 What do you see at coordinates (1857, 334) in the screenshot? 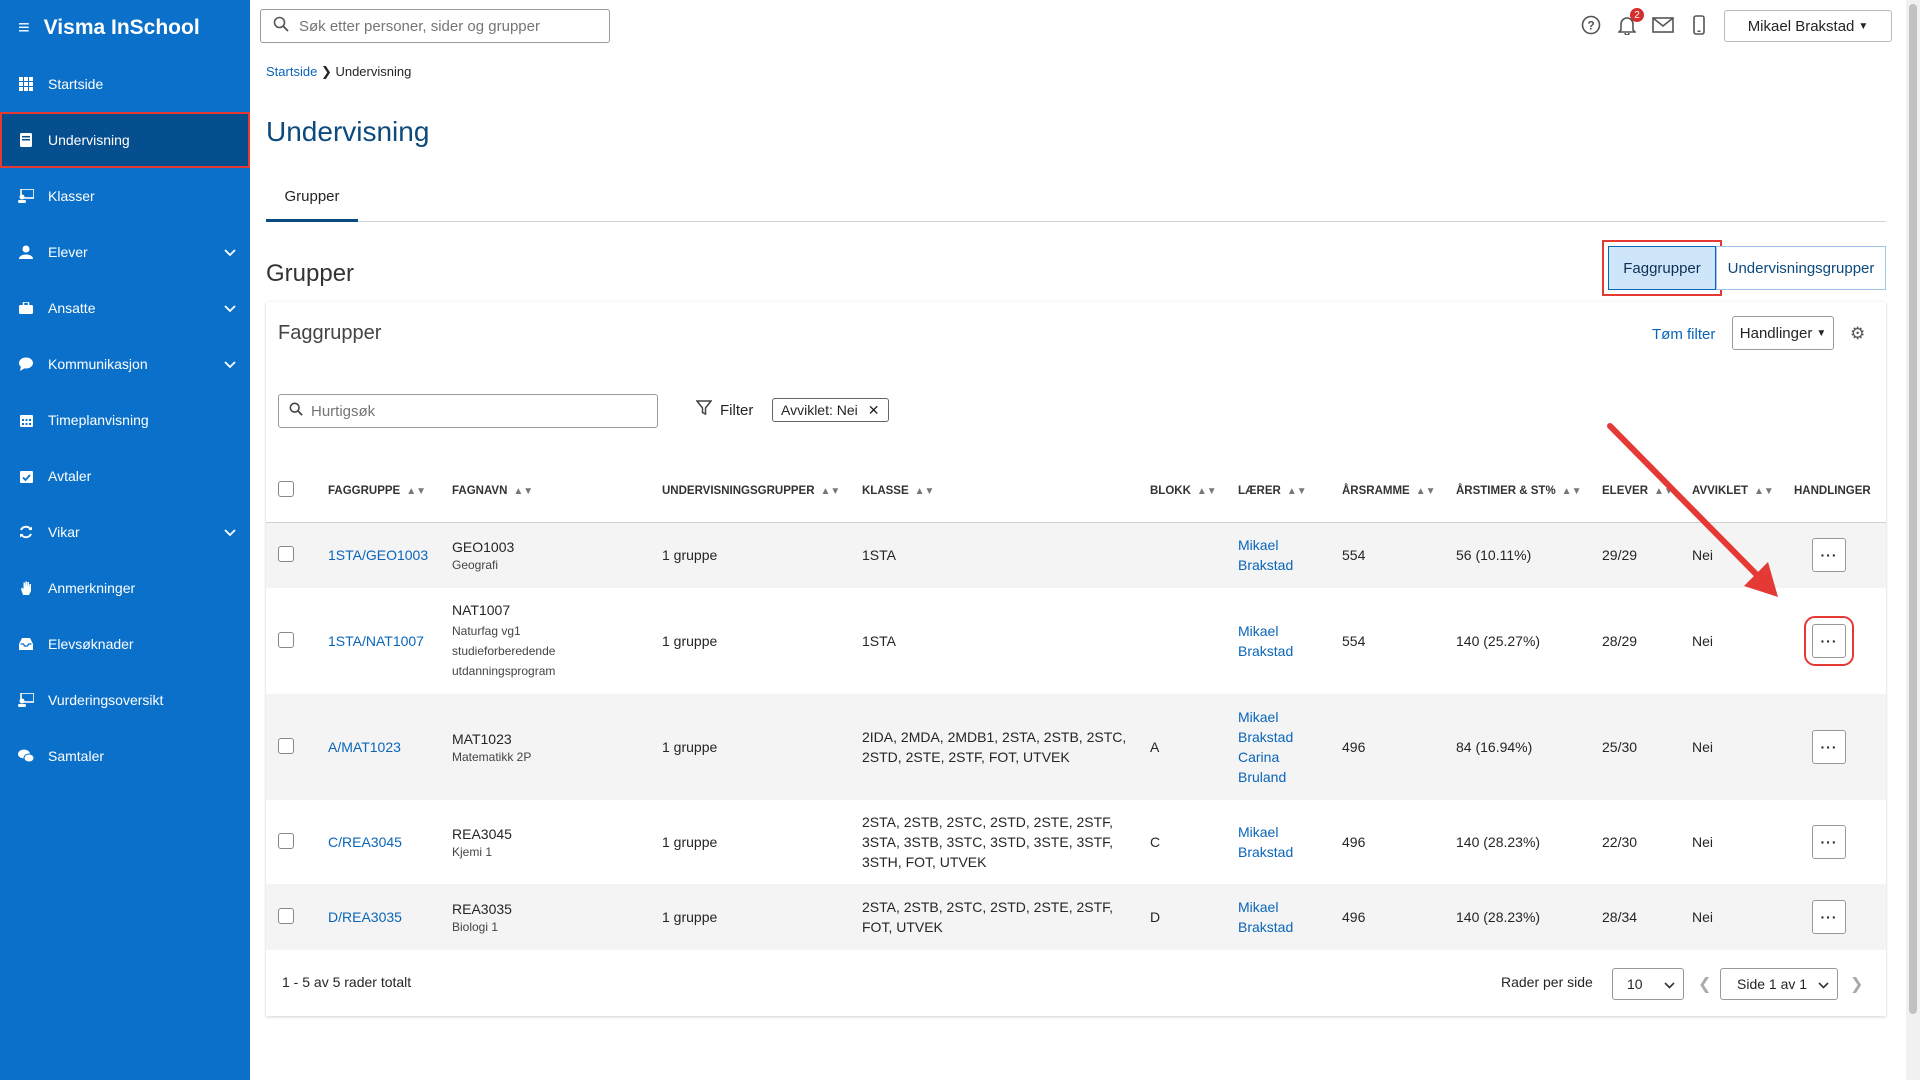
I see `gear-icon: ⚙` at bounding box center [1857, 334].